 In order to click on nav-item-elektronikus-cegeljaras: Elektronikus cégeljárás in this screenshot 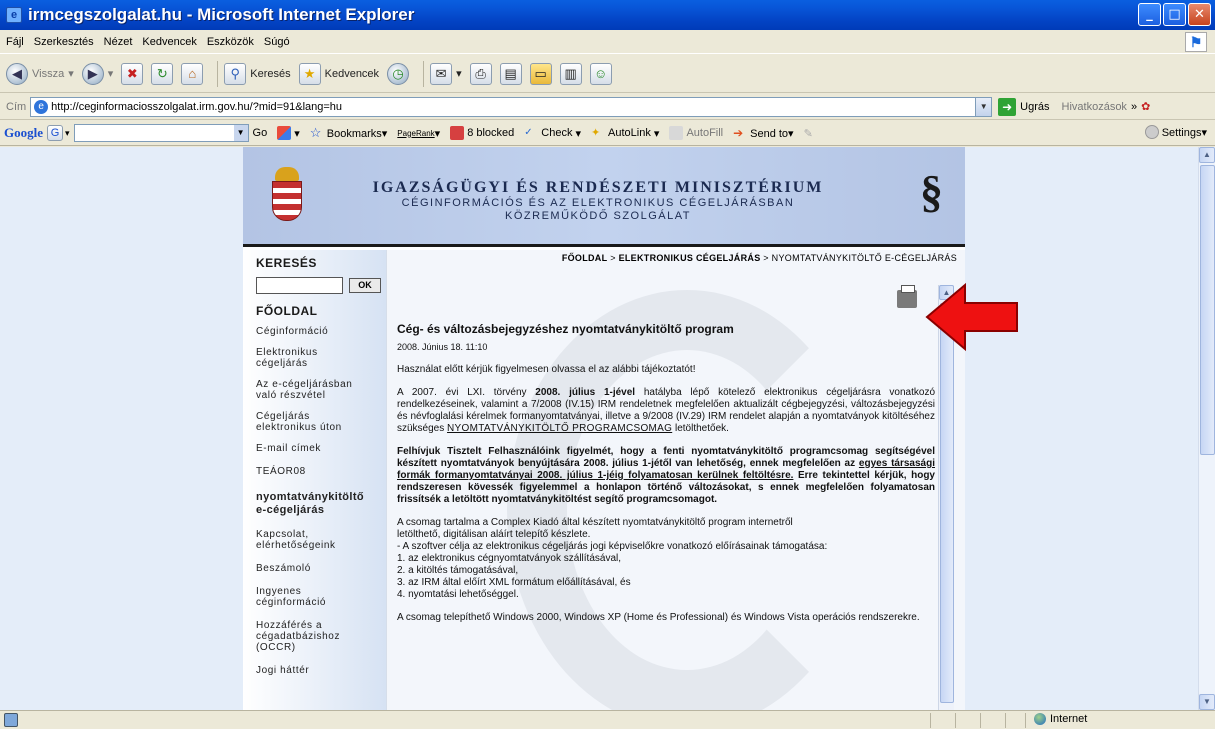, I will do `click(321, 358)`.